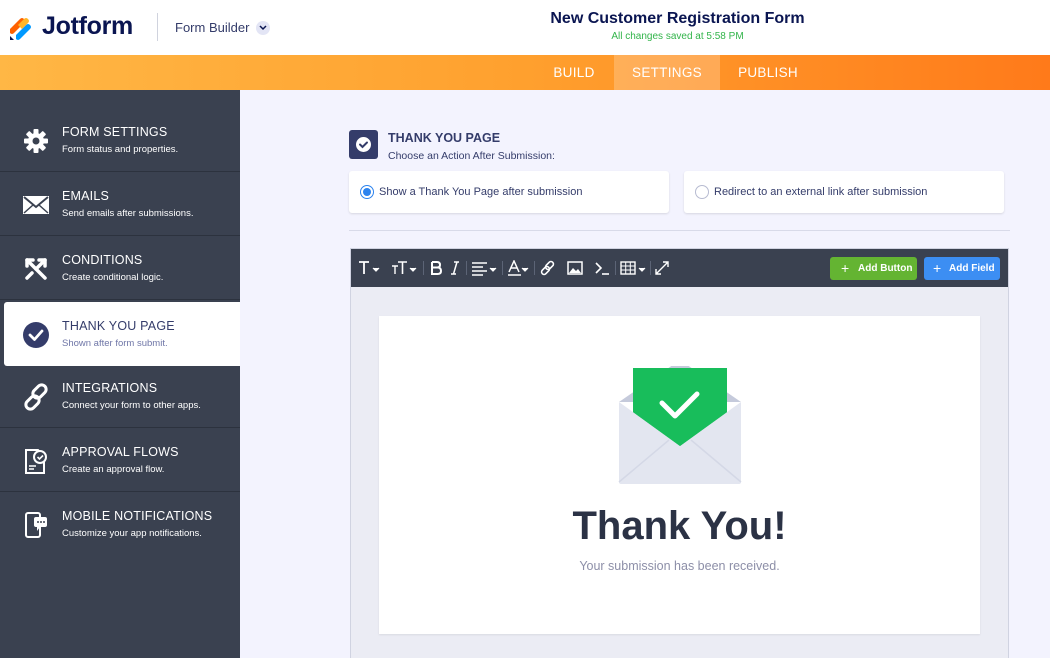  Describe the element at coordinates (128, 213) in the screenshot. I see `sidebar-item-desc: Send emails after submissions.` at that location.